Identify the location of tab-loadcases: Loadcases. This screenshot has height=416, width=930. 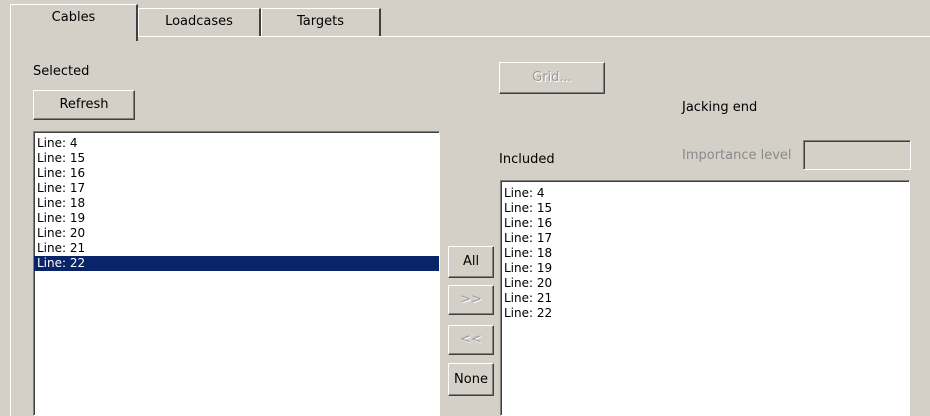
(199, 22).